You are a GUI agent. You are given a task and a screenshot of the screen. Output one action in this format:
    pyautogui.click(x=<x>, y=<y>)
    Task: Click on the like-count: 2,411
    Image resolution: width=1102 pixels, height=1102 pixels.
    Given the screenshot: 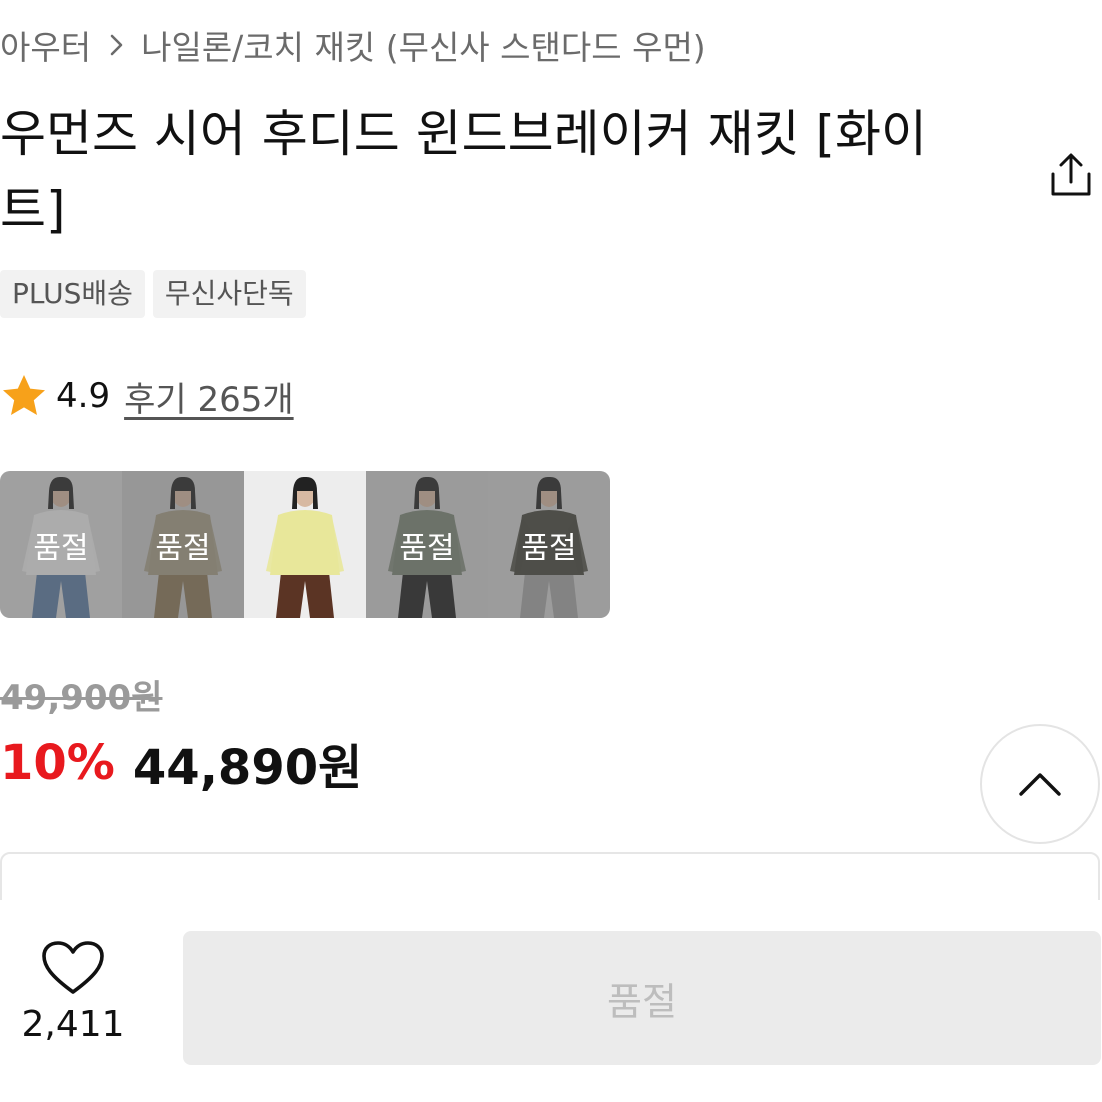 What is the action you would take?
    pyautogui.click(x=73, y=1024)
    